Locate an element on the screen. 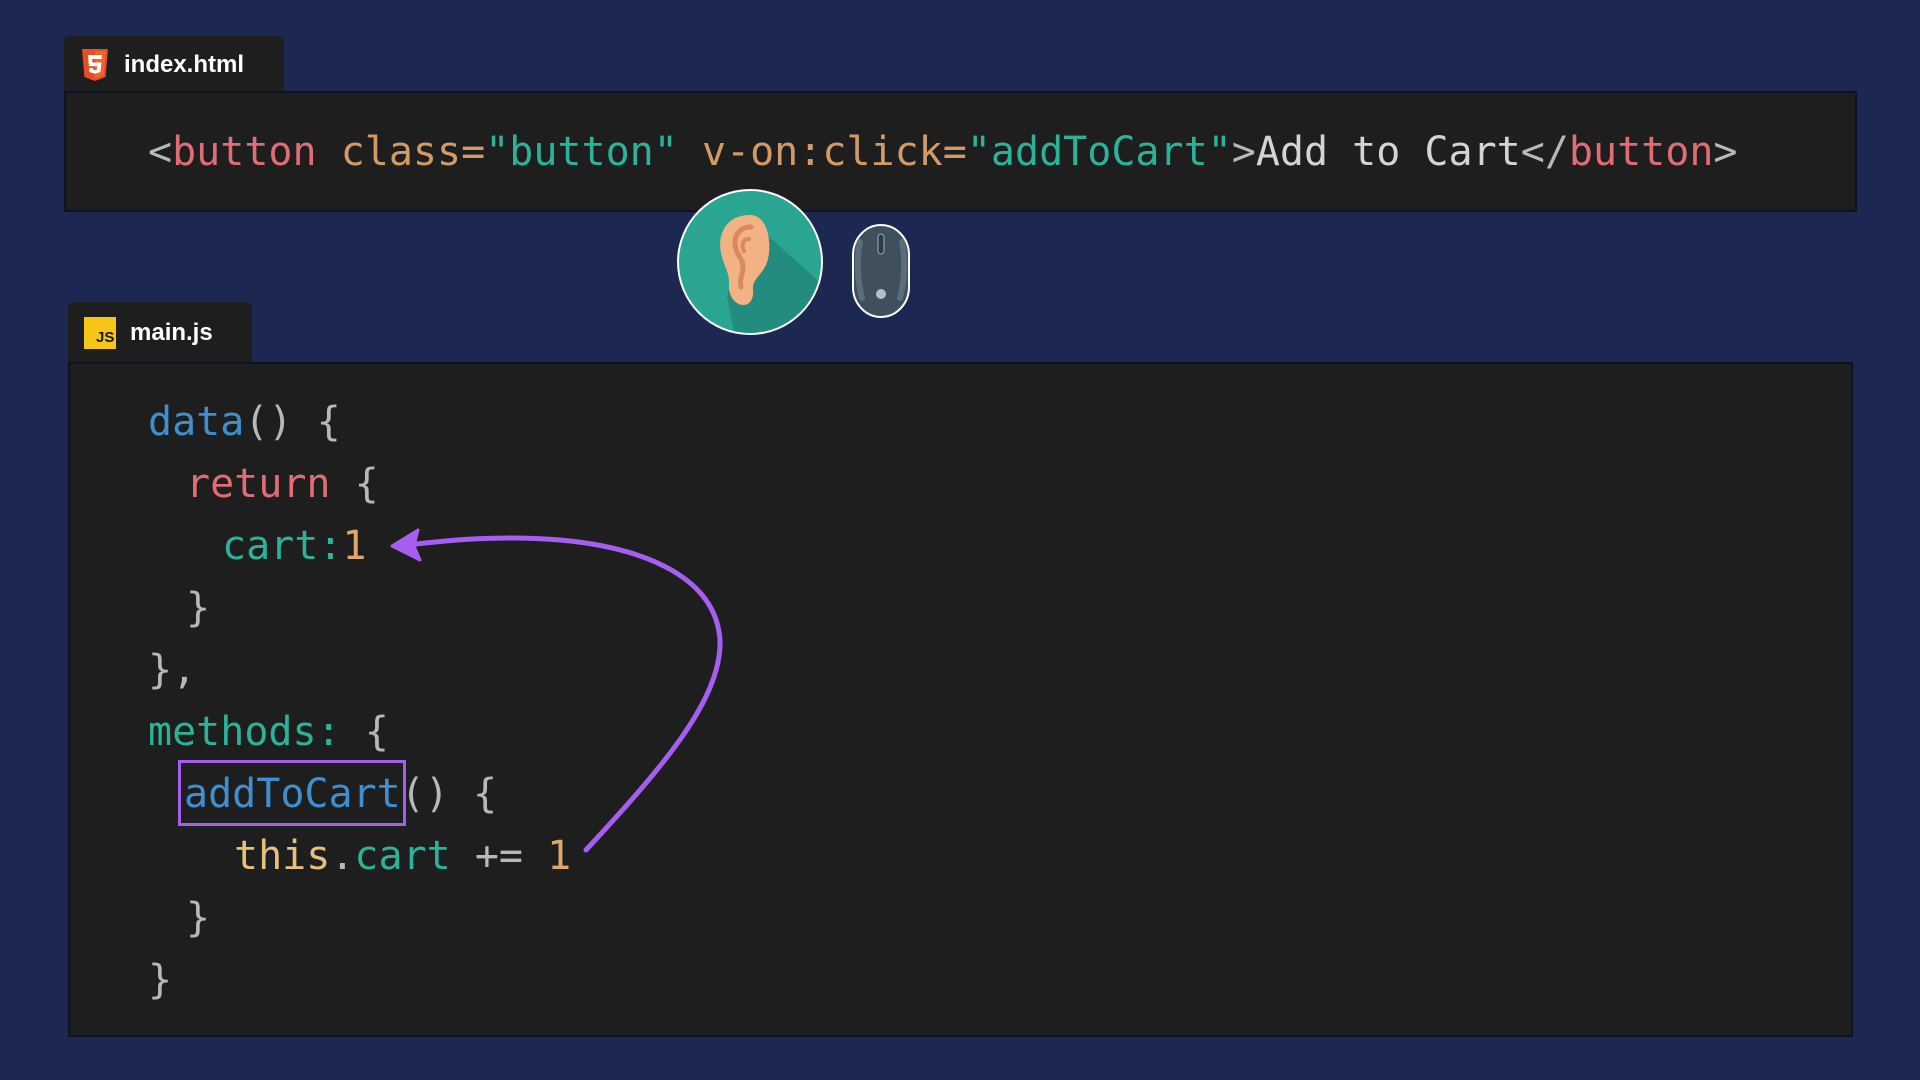 The image size is (1920, 1080). code-line-10: } is located at coordinates (160, 980).